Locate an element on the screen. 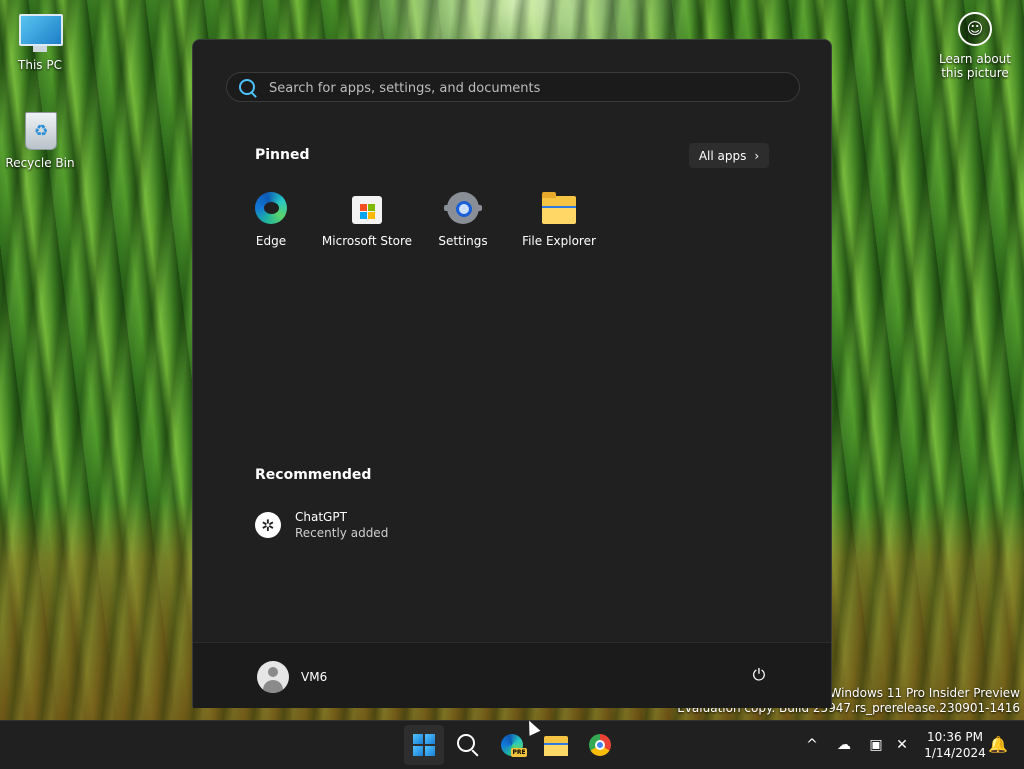 Image resolution: width=1024 pixels, height=769 pixels. start-search-box is located at coordinates (513, 87).